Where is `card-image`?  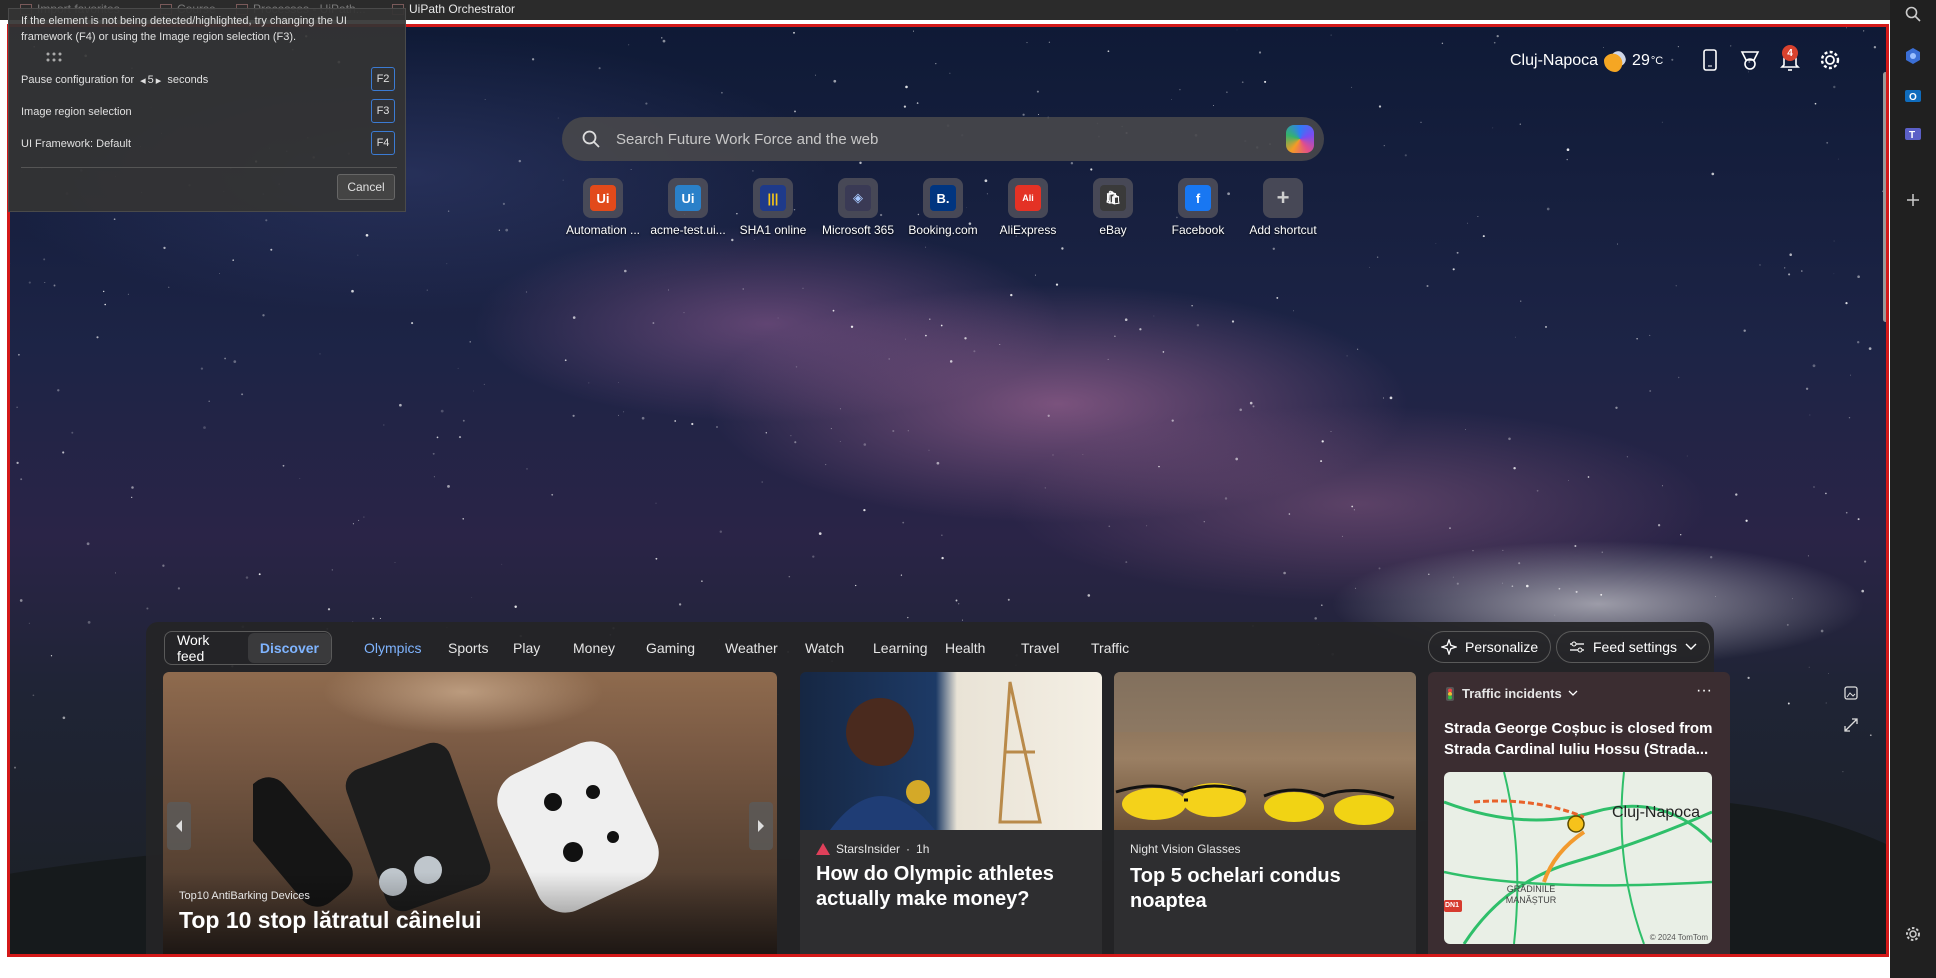 card-image is located at coordinates (1265, 751).